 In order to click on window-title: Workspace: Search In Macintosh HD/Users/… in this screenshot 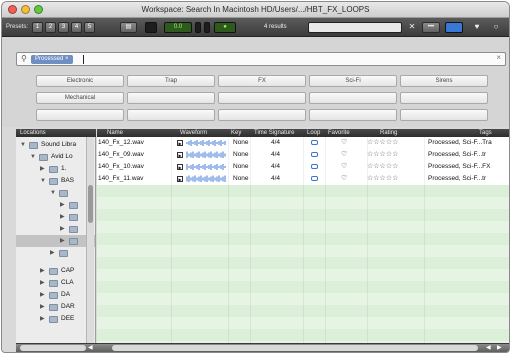, I will do `click(255, 9)`.